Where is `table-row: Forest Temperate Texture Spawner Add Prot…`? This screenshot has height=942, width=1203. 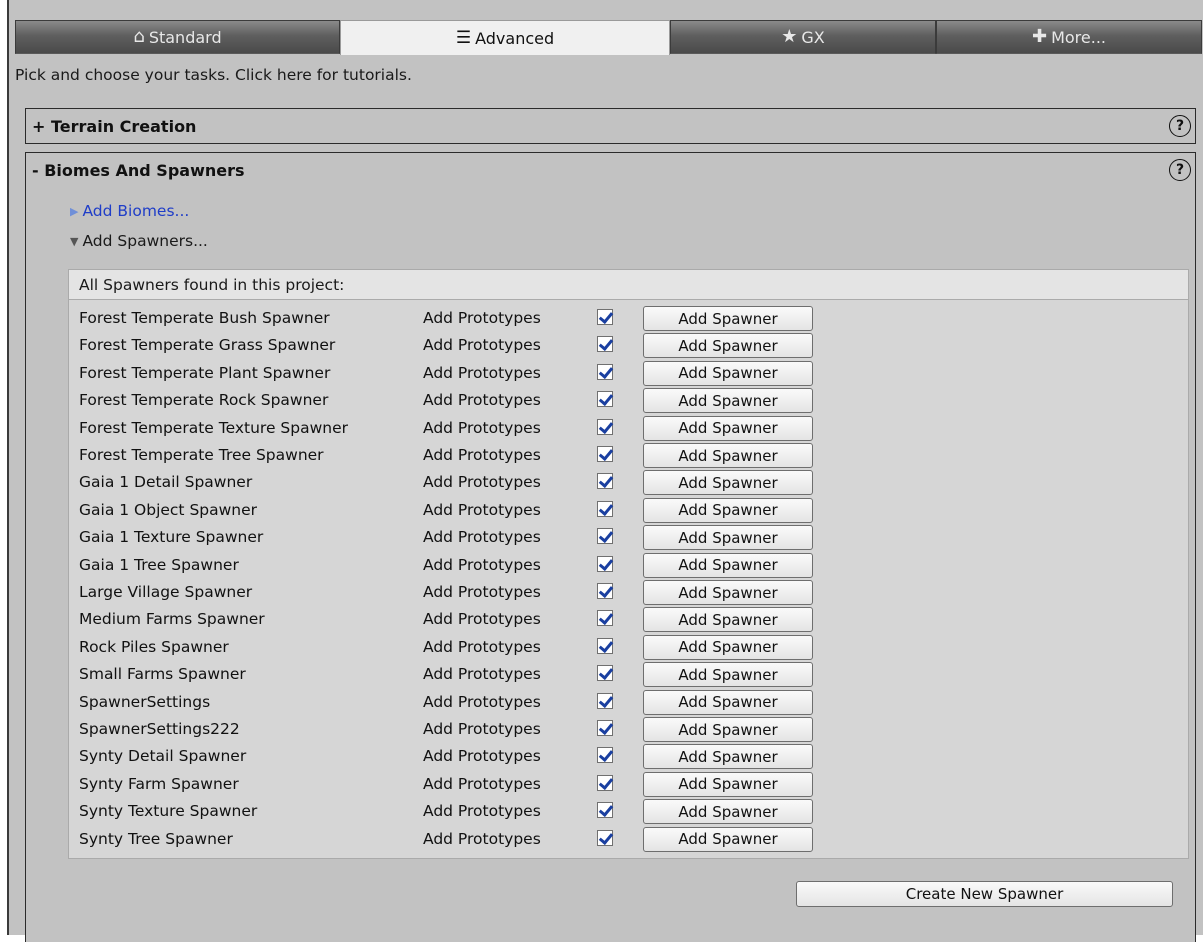
table-row: Forest Temperate Texture Spawner Add Prot… is located at coordinates (628, 429).